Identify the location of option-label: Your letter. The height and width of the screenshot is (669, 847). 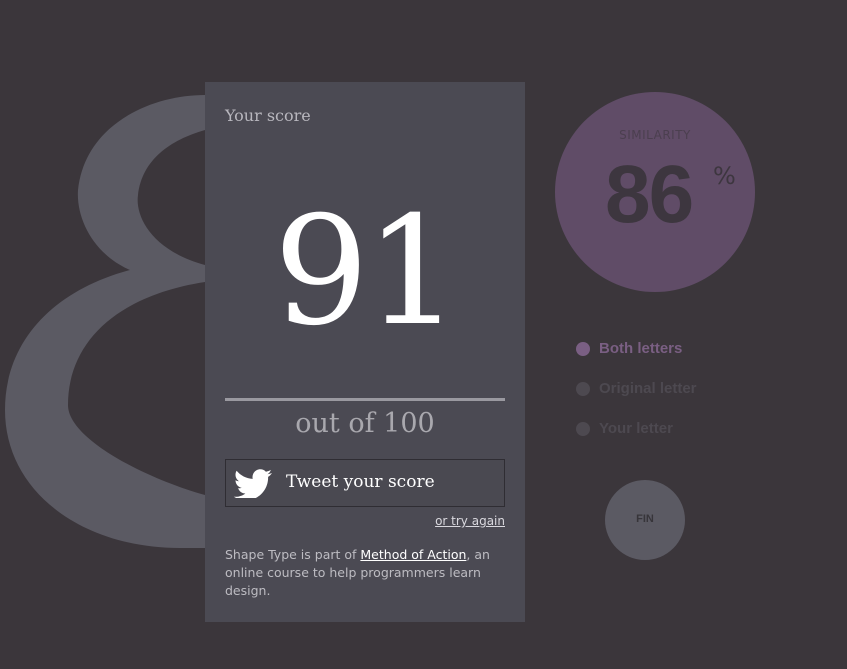
(636, 428).